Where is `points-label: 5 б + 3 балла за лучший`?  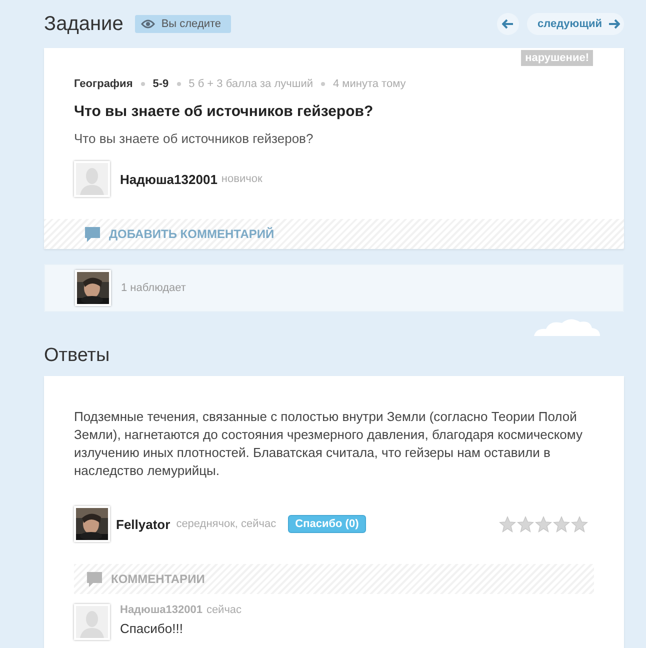 points-label: 5 б + 3 балла за лучший is located at coordinates (250, 84).